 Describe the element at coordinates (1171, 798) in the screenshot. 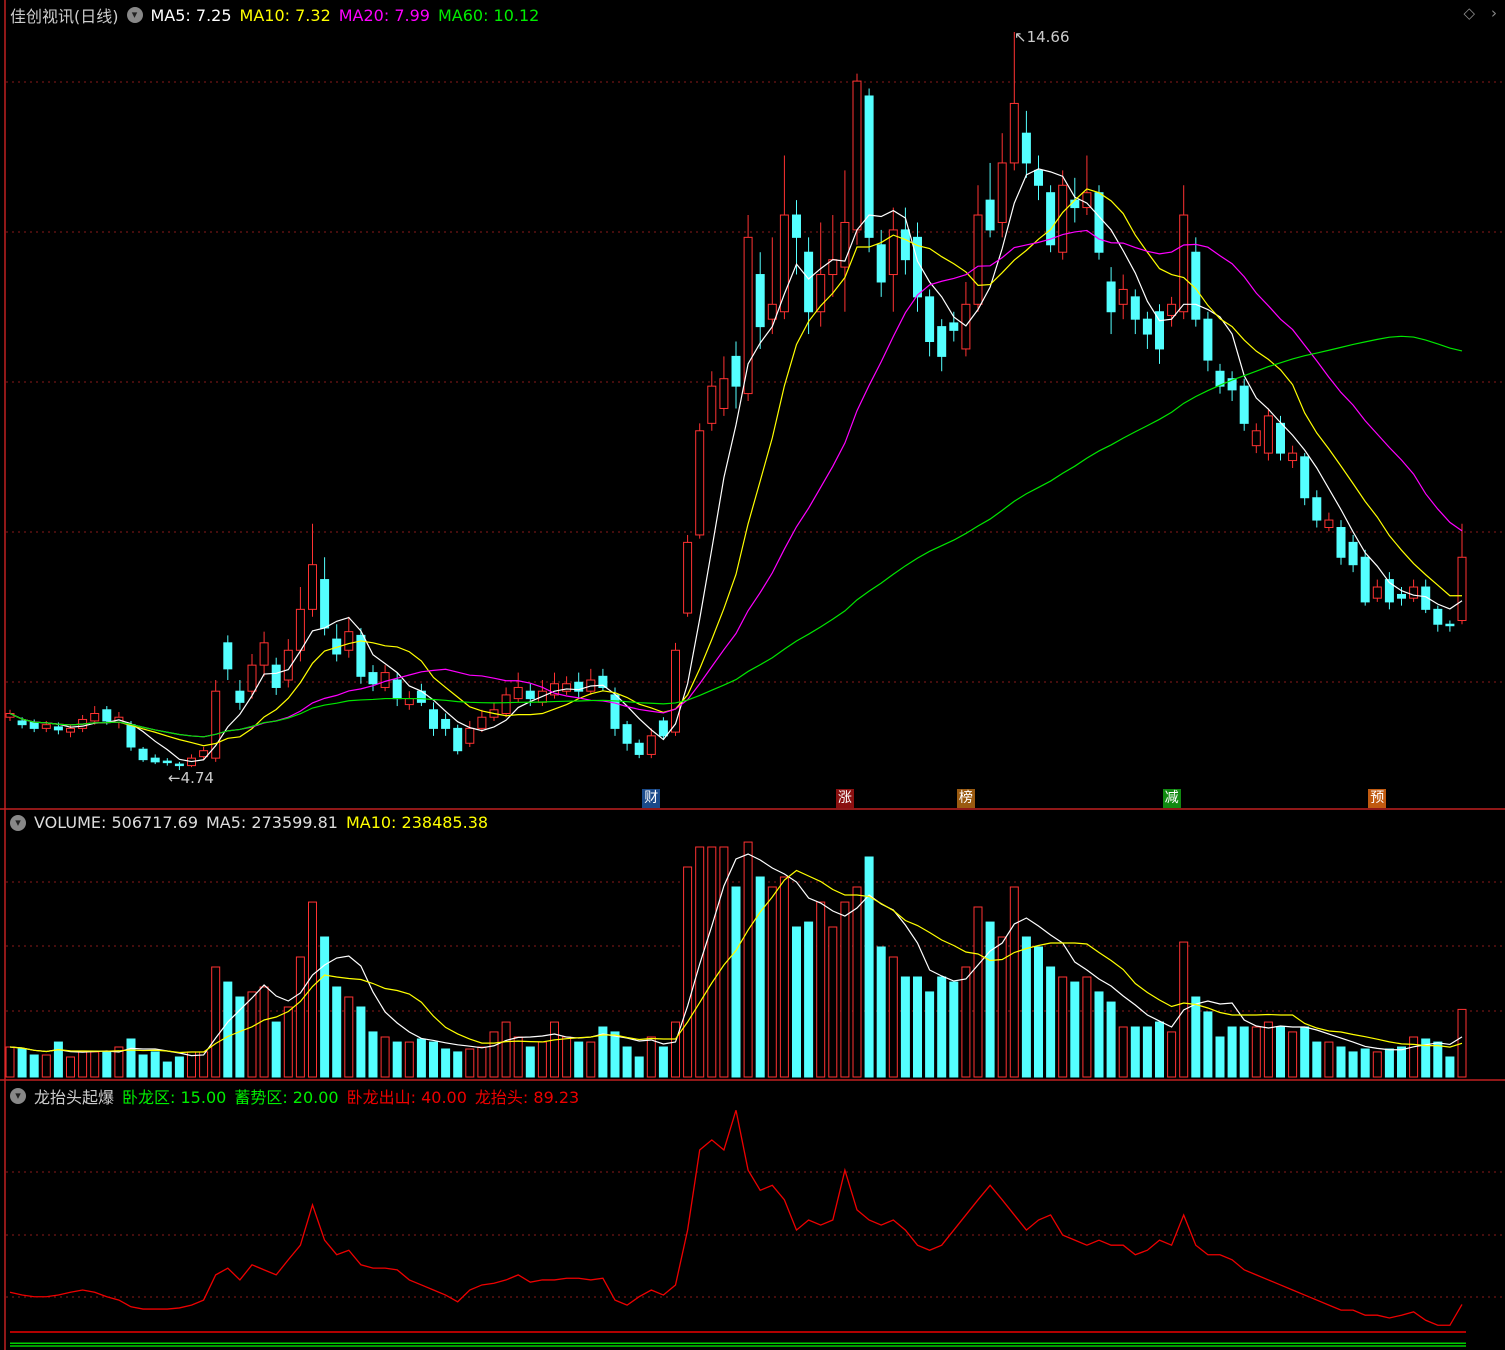

I see `event-marker: 减` at that location.